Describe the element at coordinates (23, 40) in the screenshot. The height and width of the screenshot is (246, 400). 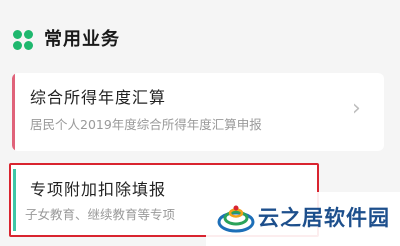
I see `grid-dots-icon` at that location.